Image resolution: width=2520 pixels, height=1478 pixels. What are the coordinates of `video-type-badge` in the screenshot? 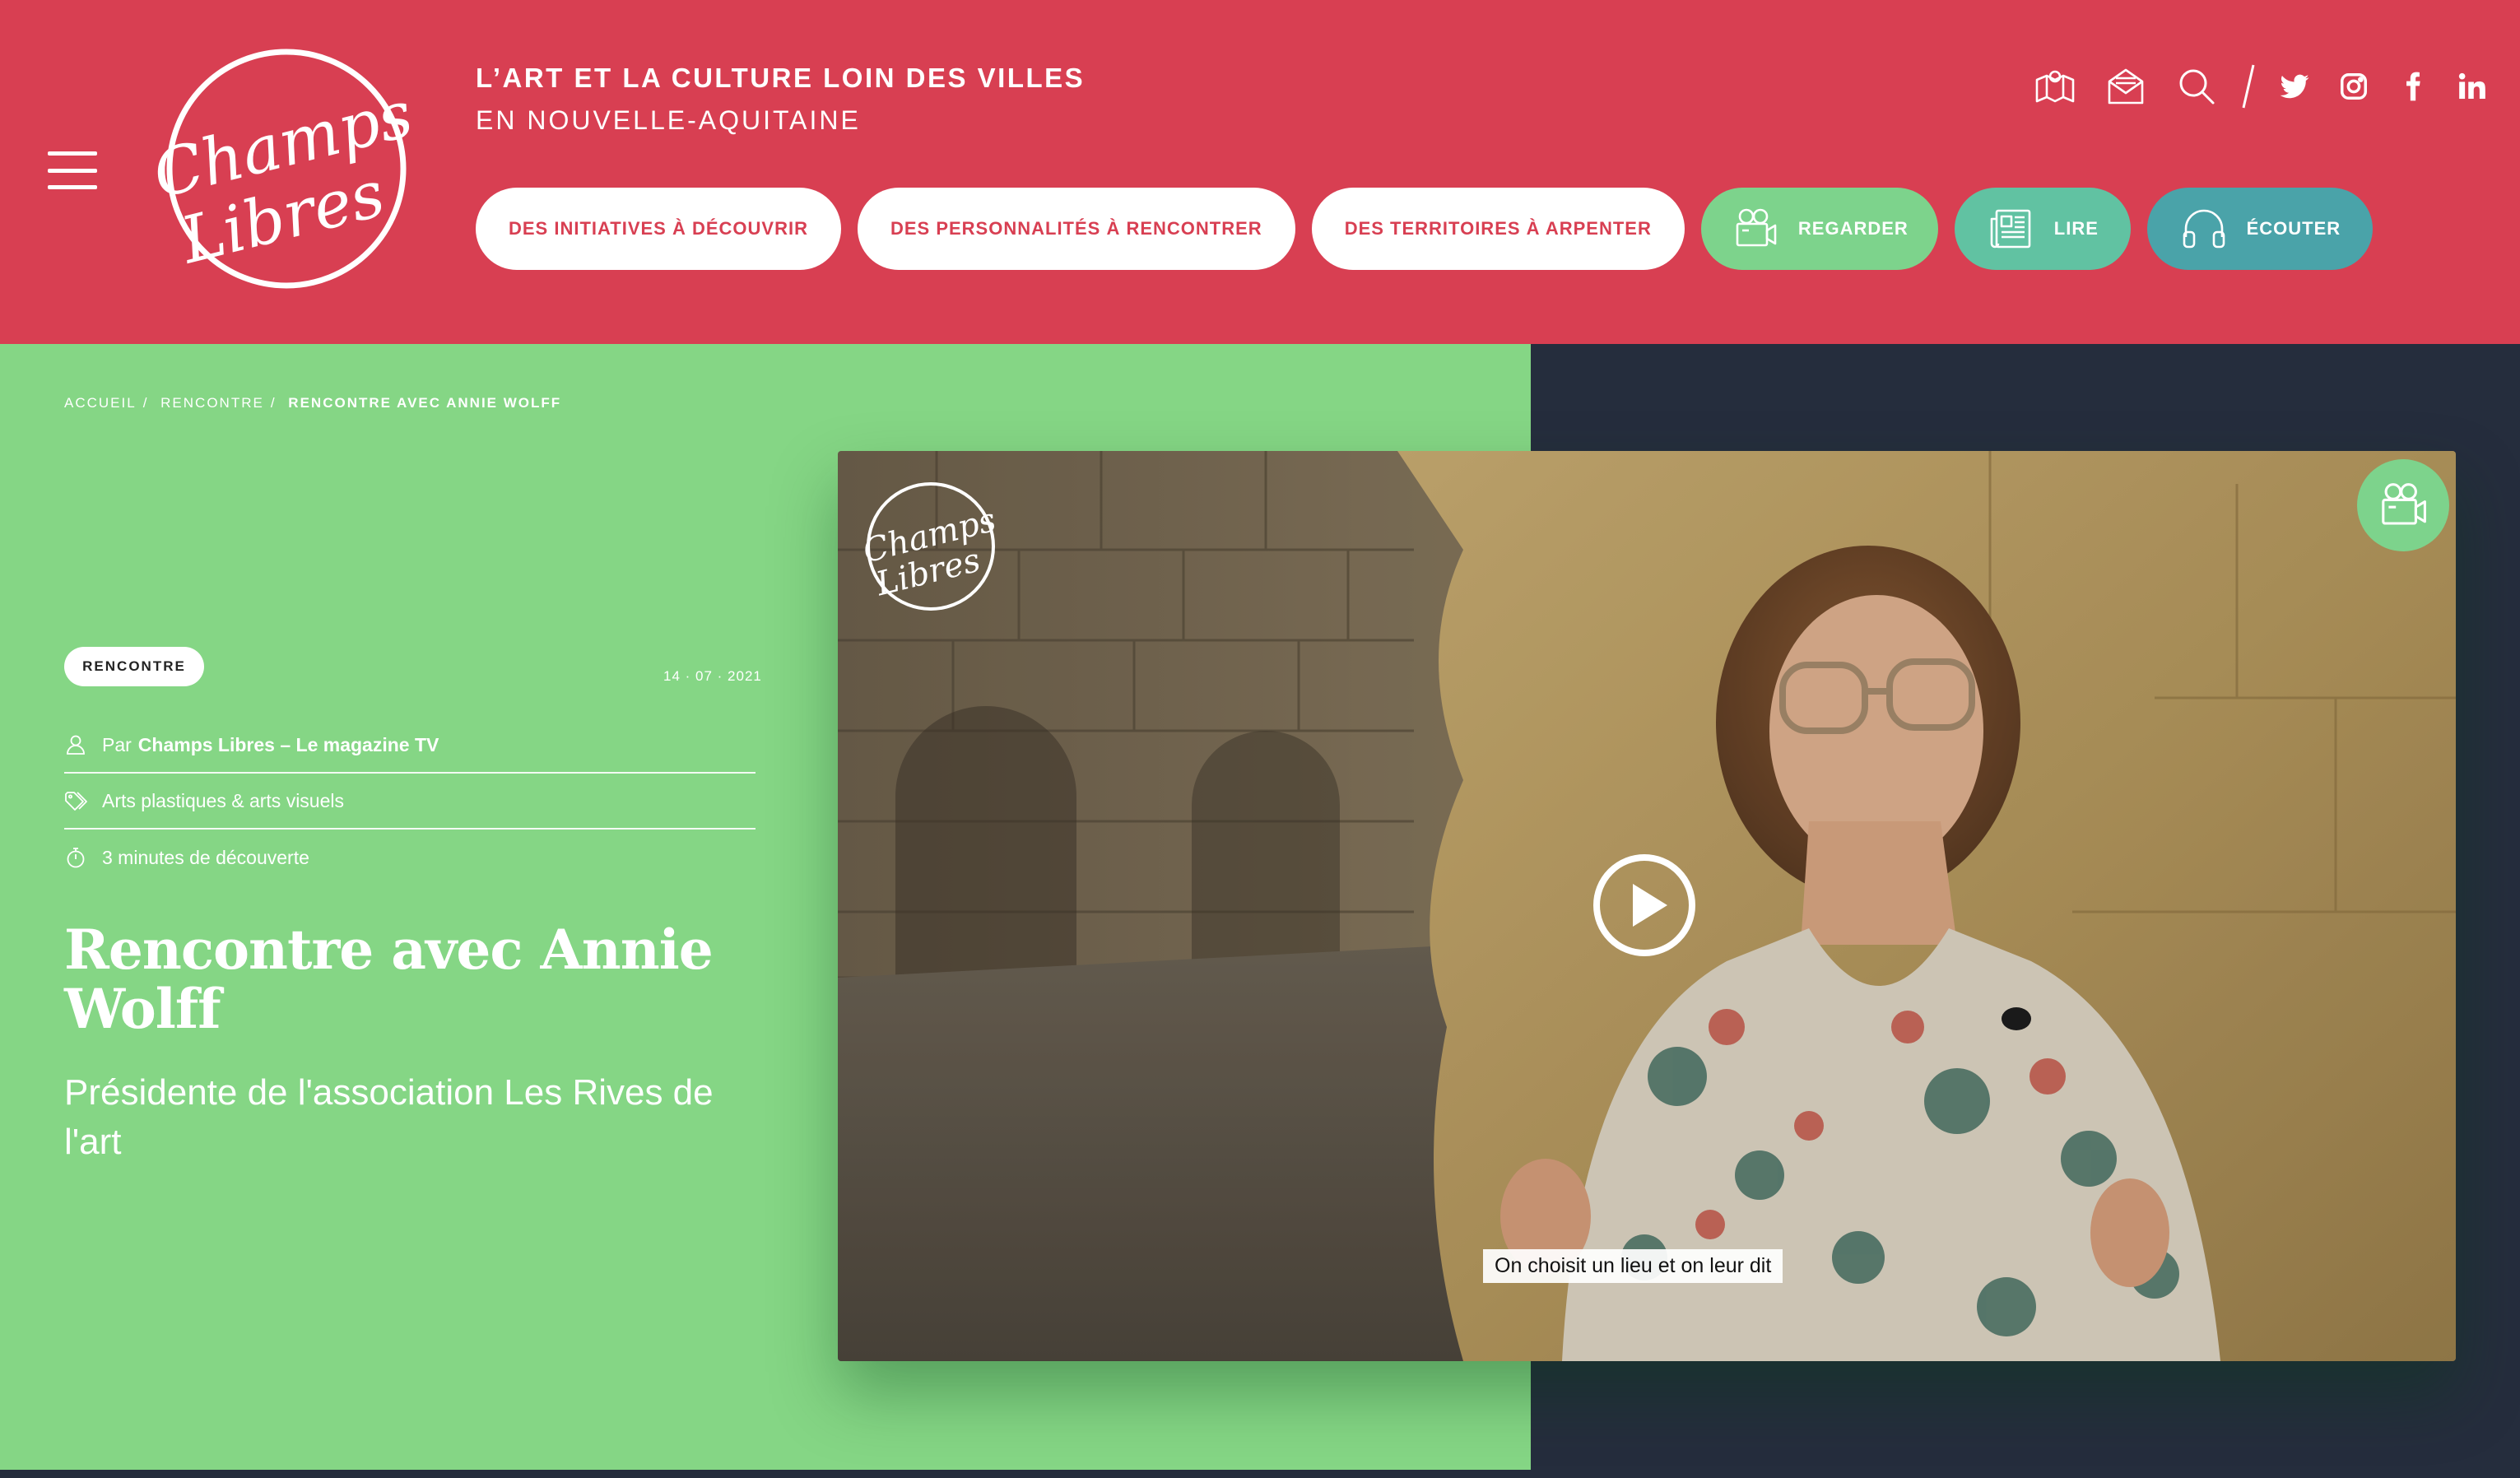 It's located at (2403, 505).